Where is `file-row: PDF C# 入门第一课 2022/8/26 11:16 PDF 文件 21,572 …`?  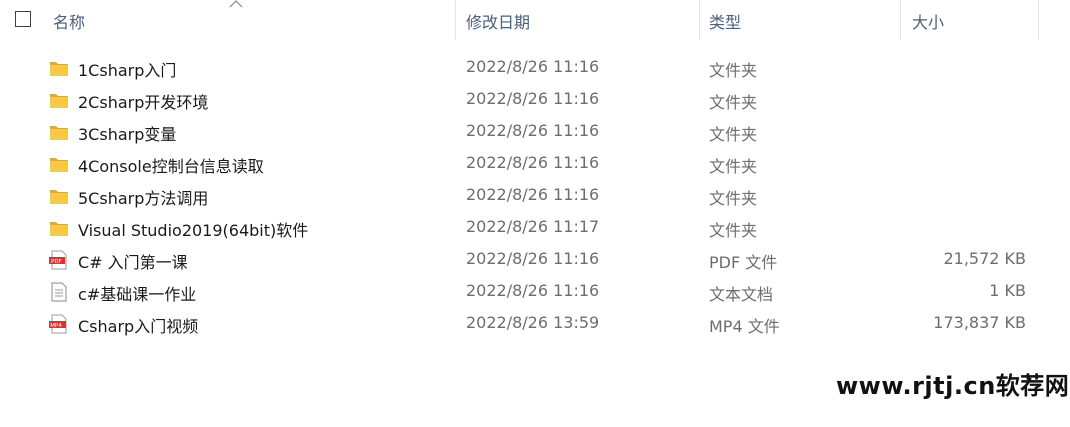
file-row: PDF C# 入门第一课 2022/8/26 11:16 PDF 文件 21,572 … is located at coordinates (535, 260).